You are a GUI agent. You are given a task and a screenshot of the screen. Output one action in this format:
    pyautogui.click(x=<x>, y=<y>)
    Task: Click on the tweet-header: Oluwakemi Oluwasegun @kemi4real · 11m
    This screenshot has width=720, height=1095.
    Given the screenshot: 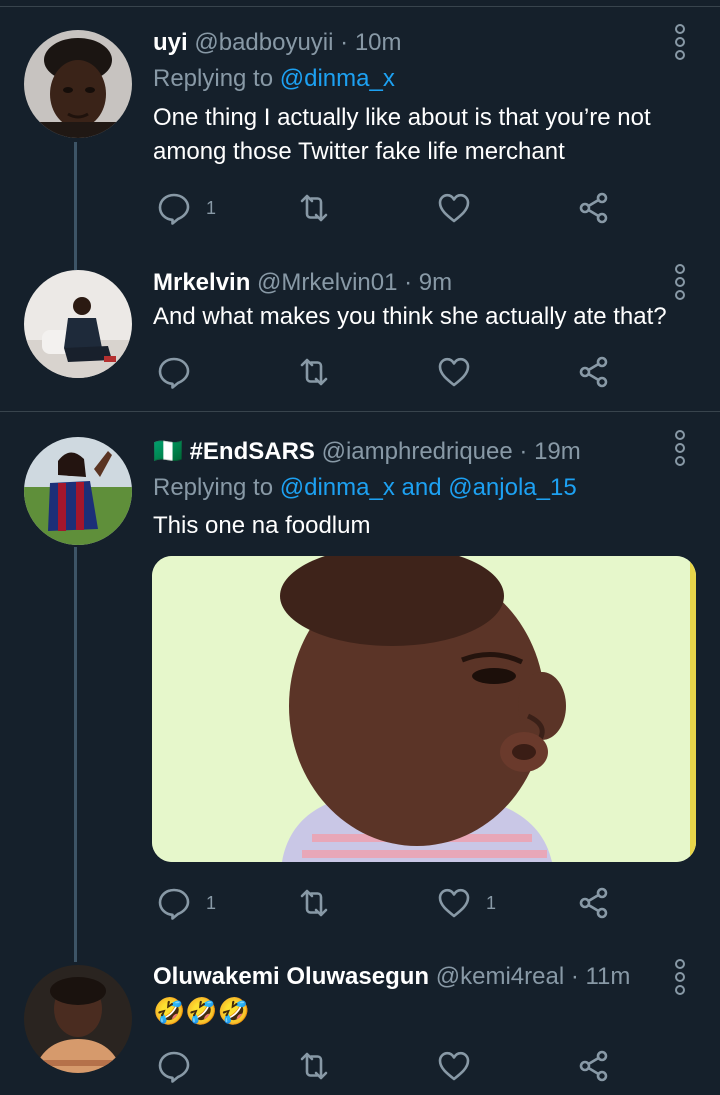 What is the action you would take?
    pyautogui.click(x=391, y=977)
    